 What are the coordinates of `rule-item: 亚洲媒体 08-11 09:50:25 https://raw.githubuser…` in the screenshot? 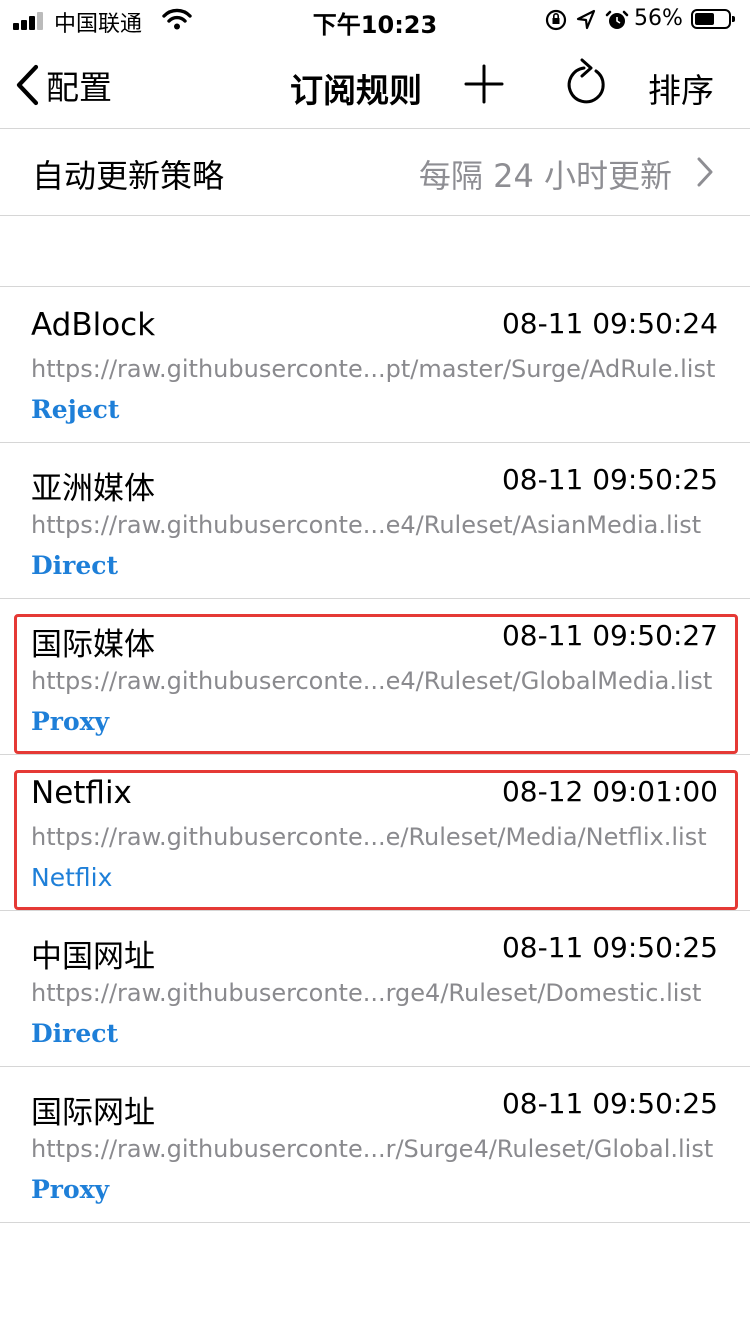 It's located at (375, 521).